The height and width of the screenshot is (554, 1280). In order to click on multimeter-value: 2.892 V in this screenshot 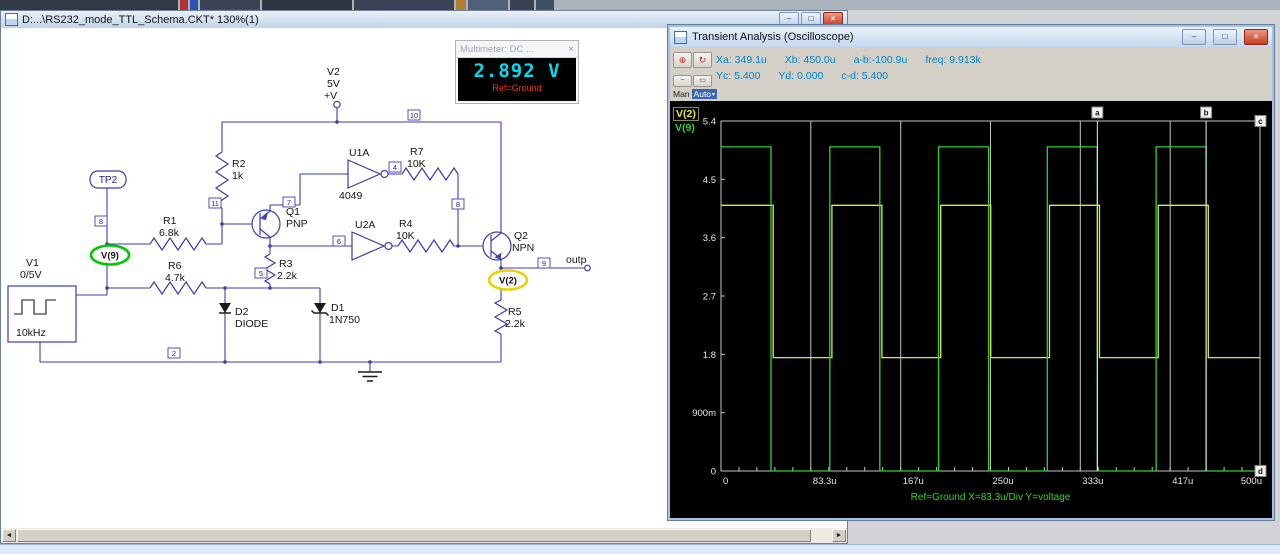, I will do `click(517, 71)`.